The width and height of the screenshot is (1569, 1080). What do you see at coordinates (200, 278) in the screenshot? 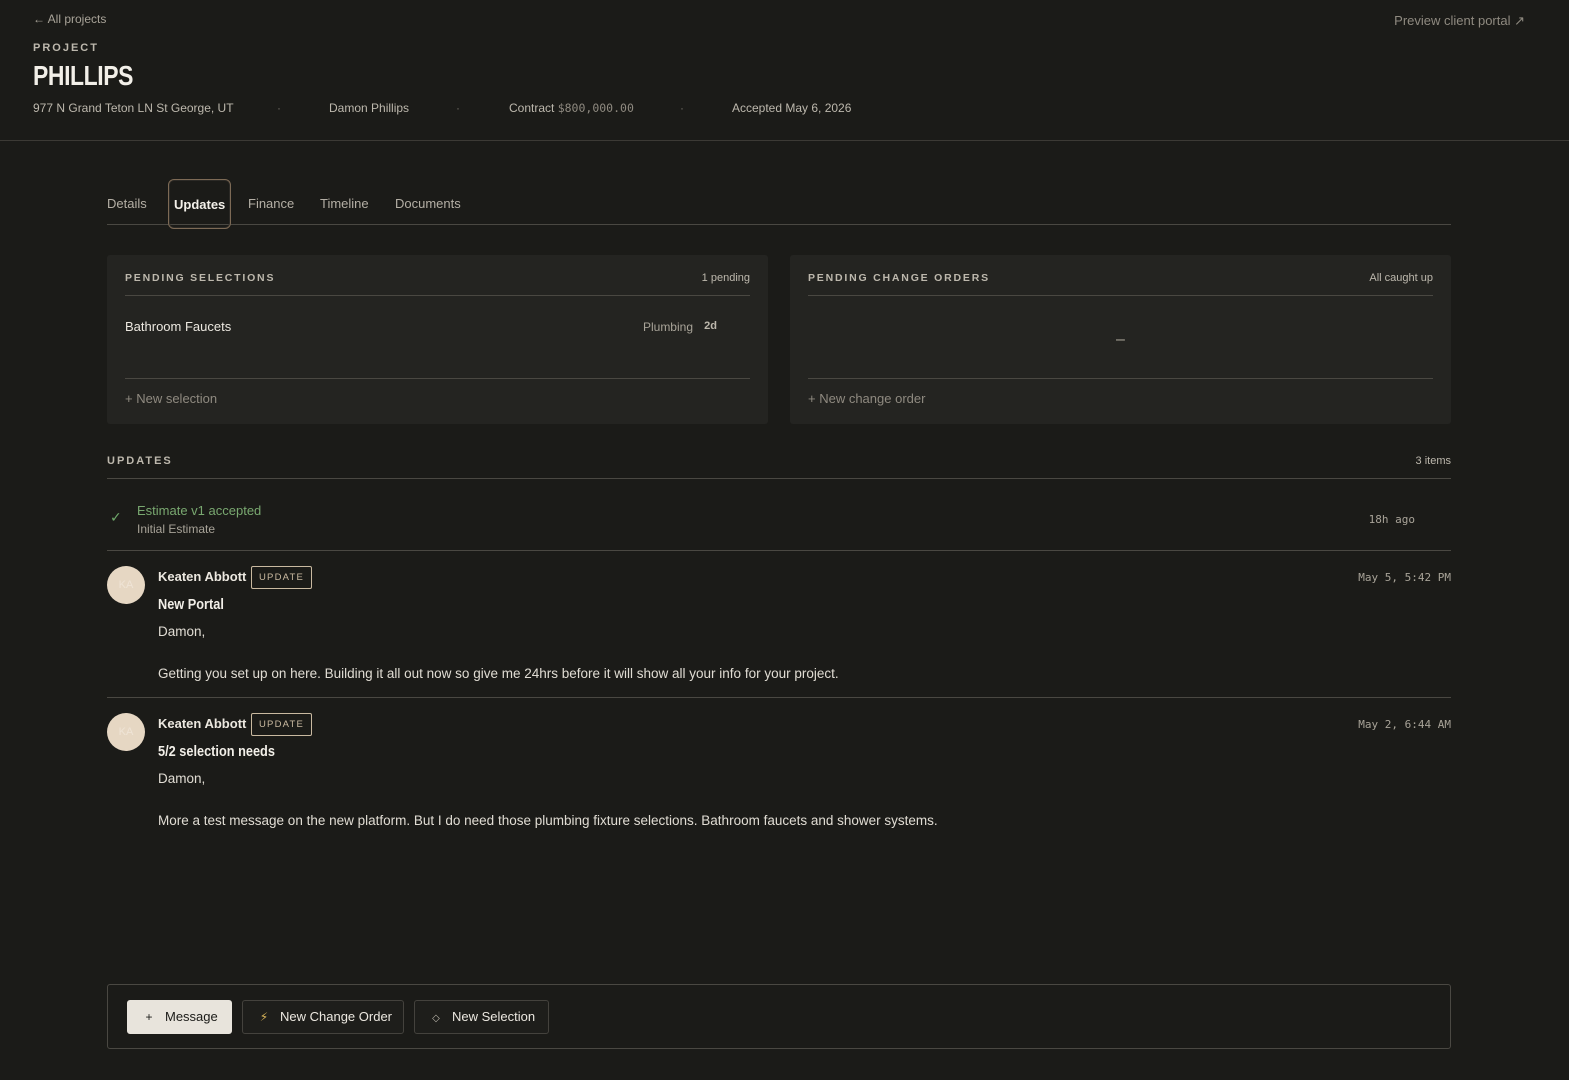
I see `card-title: PENDING SELECTIONS` at bounding box center [200, 278].